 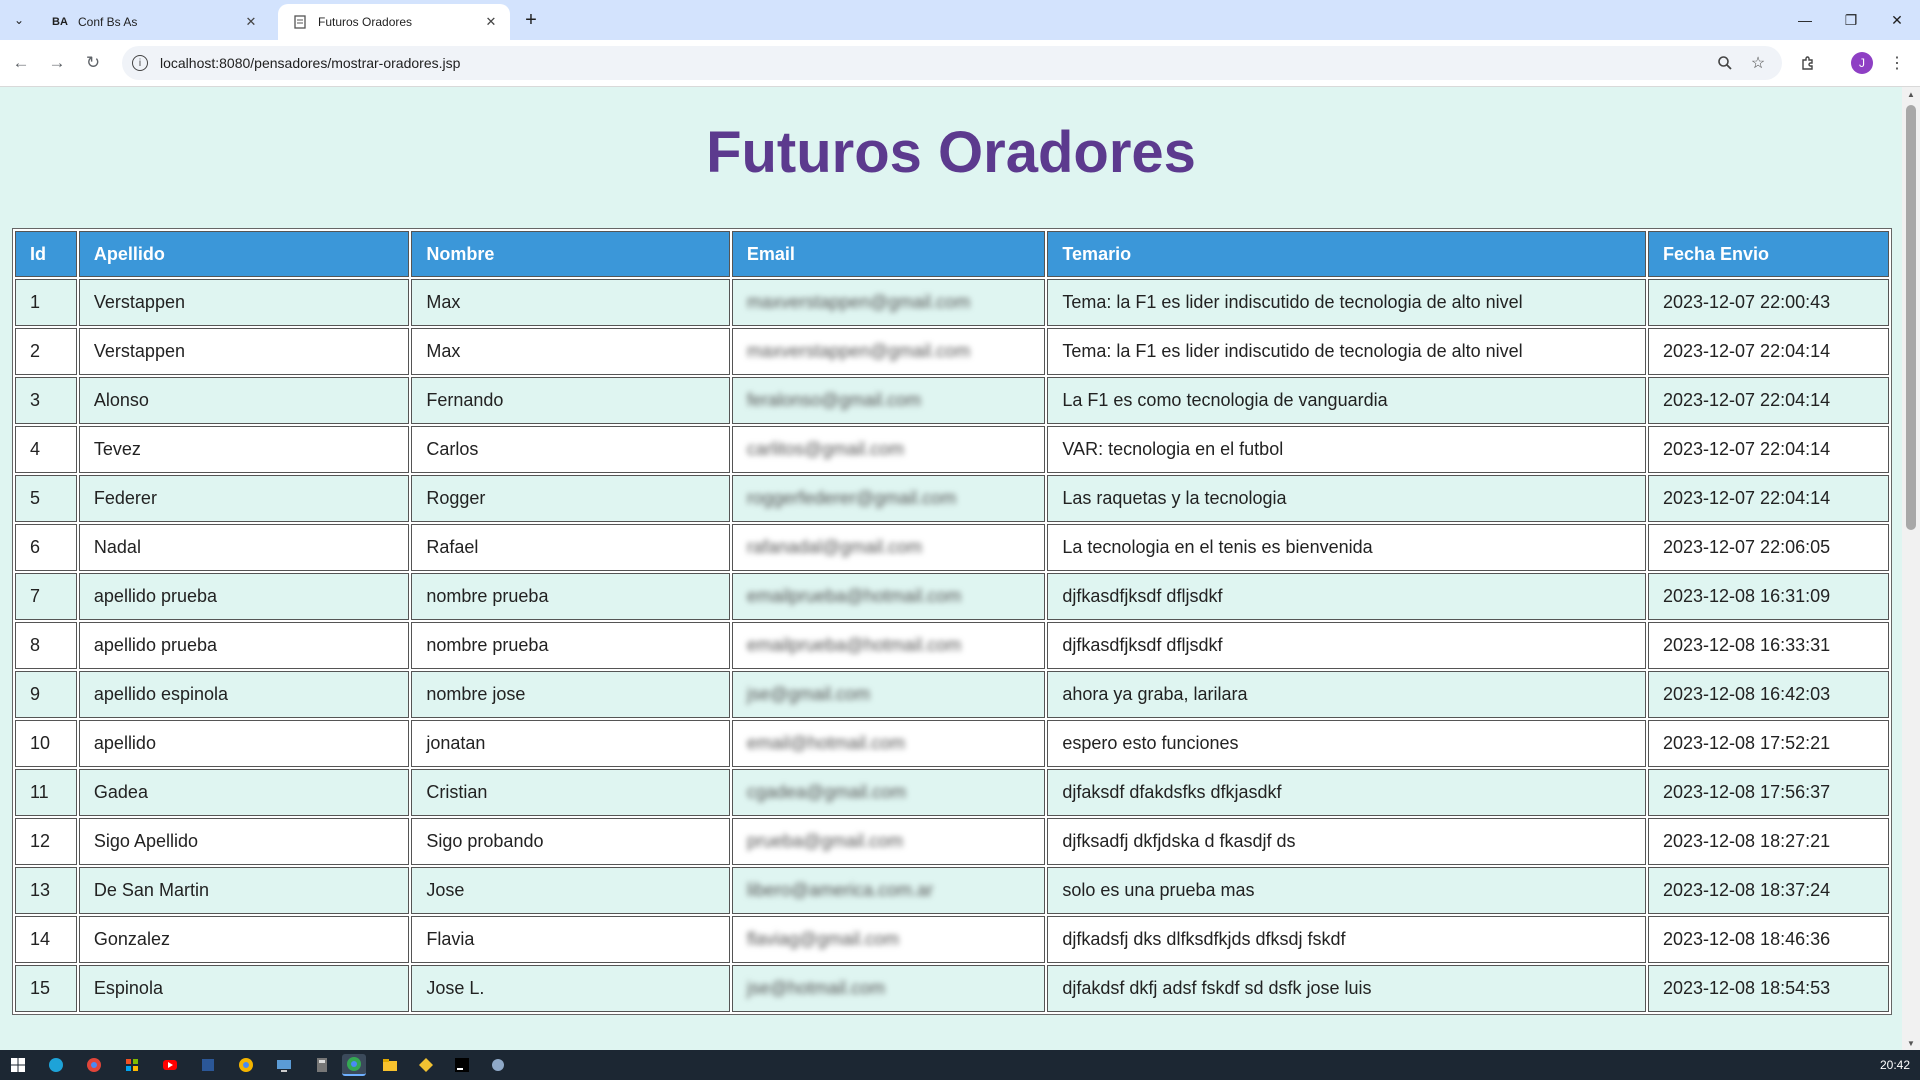 I want to click on forward-arrow-icon: →, so click(x=57, y=63).